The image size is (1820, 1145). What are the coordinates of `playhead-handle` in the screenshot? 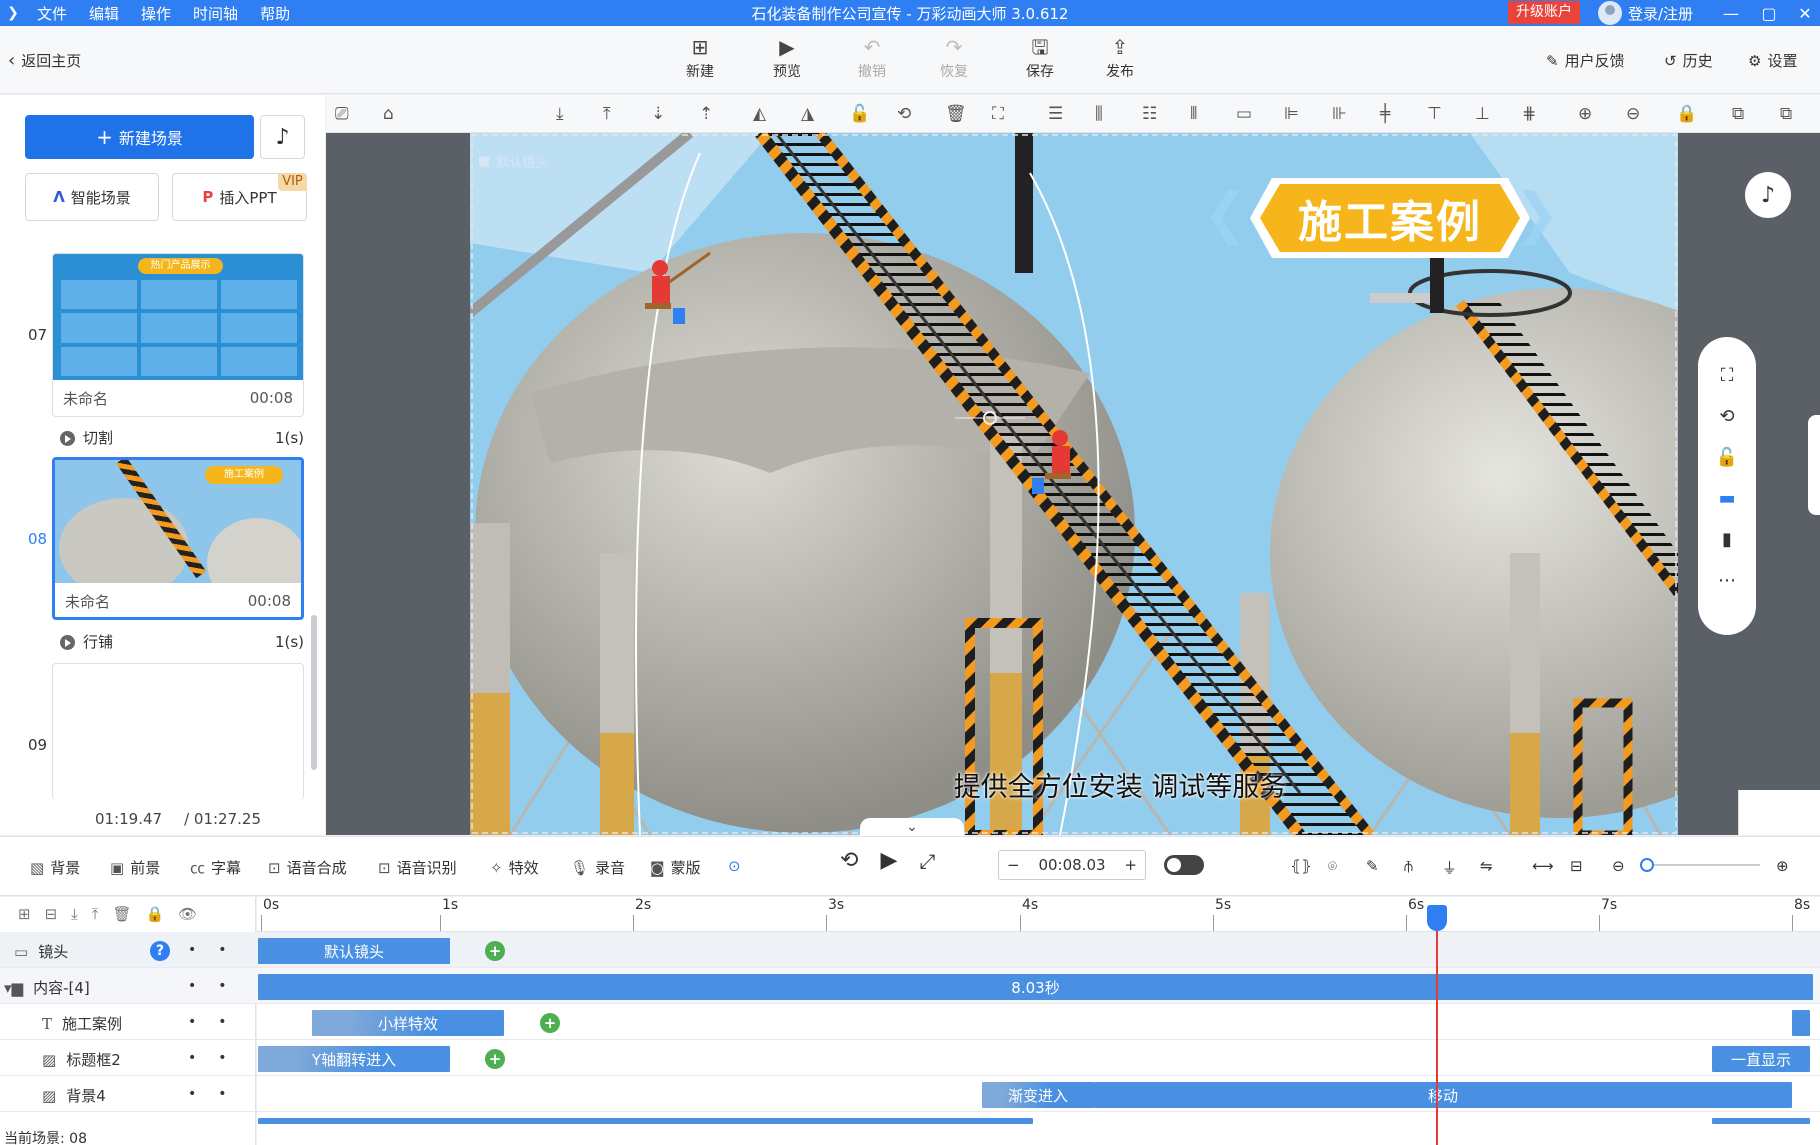 It's located at (1437, 918).